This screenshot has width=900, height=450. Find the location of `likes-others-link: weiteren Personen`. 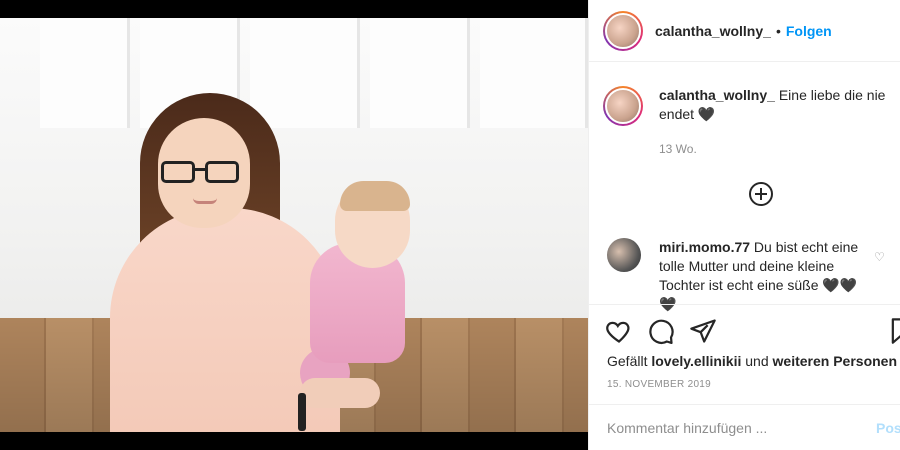

likes-others-link: weiteren Personen is located at coordinates (835, 361).